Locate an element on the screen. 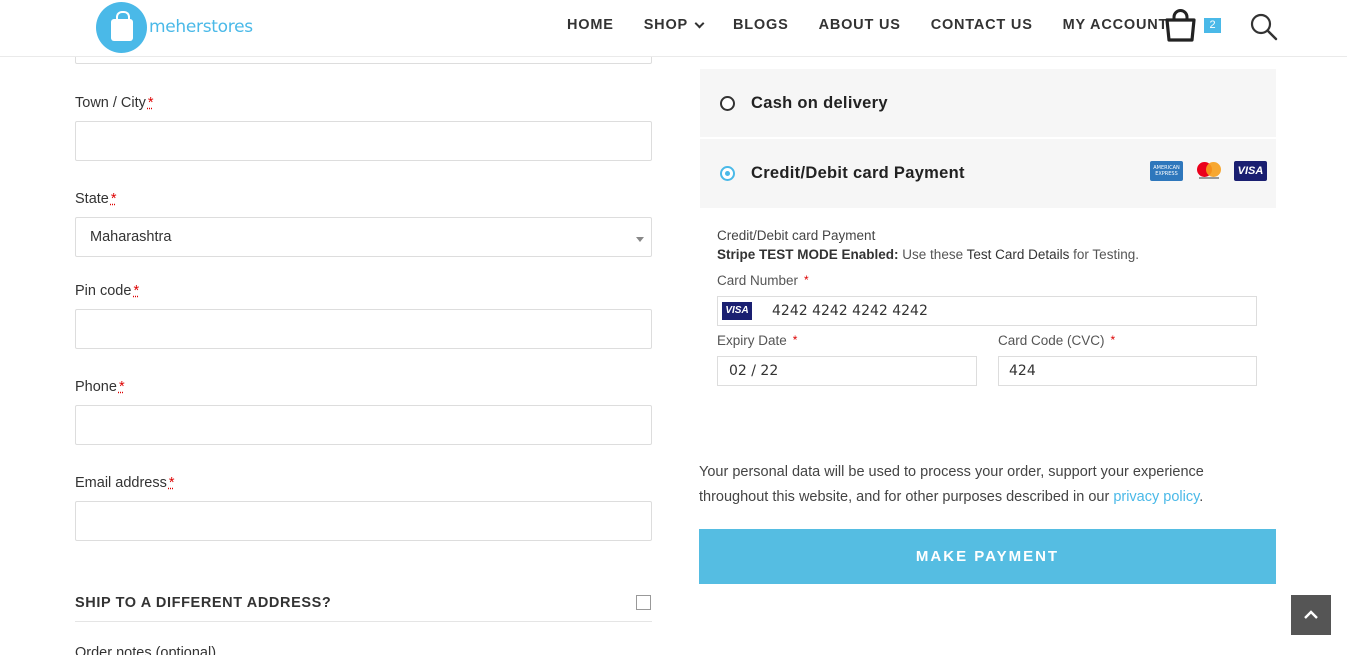 This screenshot has width=1347, height=655. nav-contact-us: CONTACT US is located at coordinates (982, 25).